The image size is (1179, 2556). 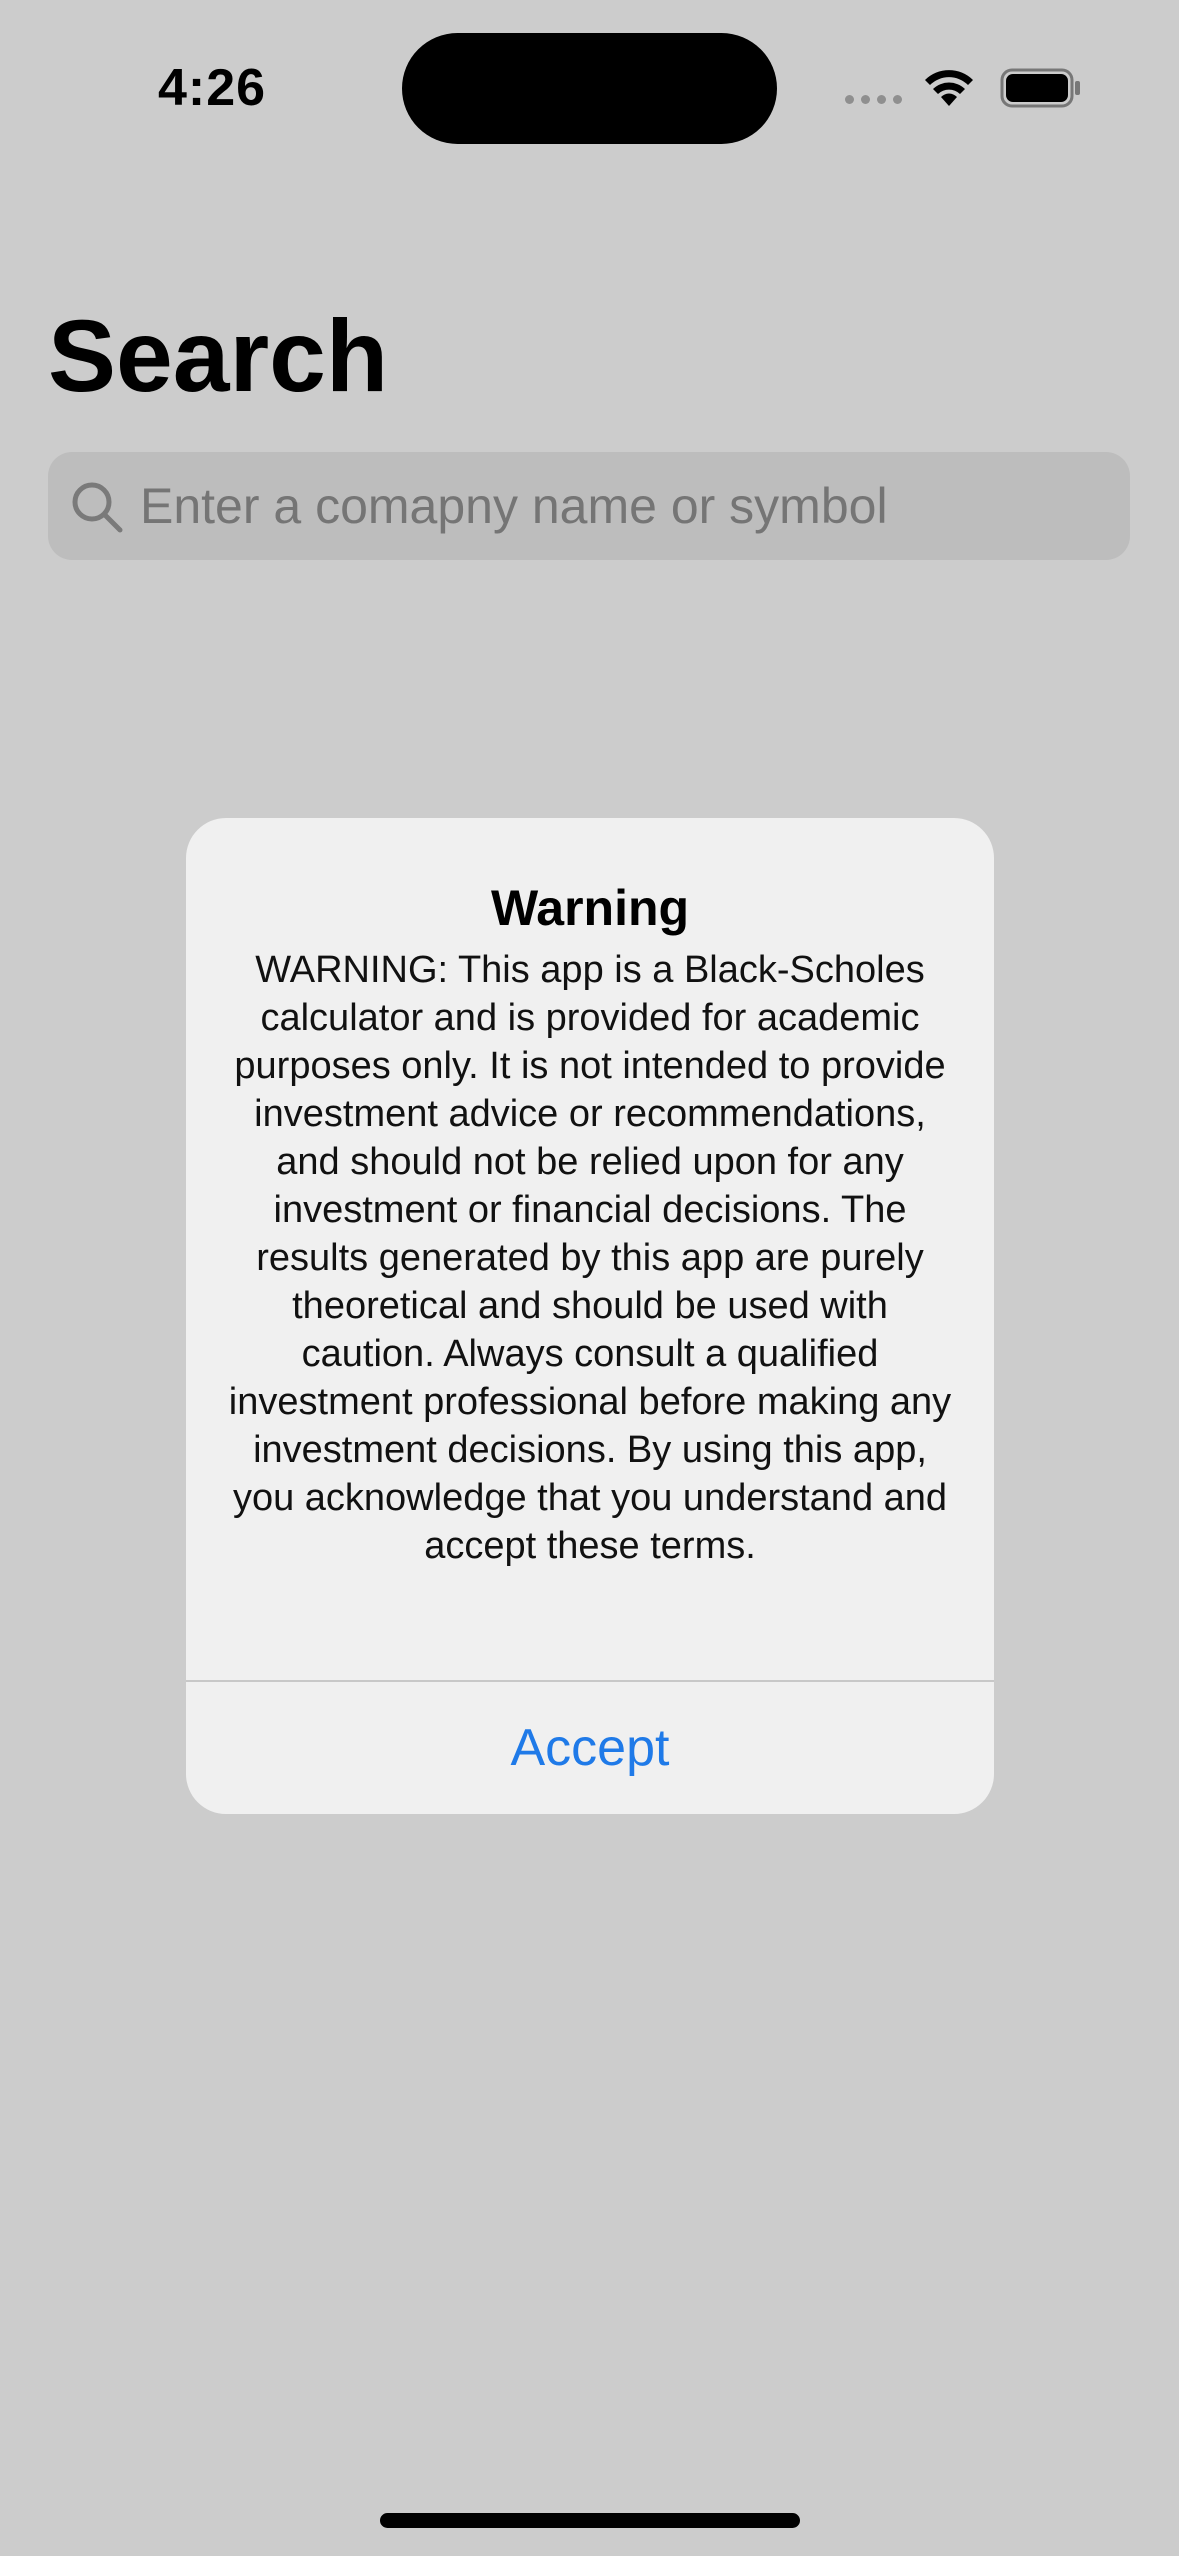 What do you see at coordinates (212, 88) in the screenshot?
I see `status-time: 4:26` at bounding box center [212, 88].